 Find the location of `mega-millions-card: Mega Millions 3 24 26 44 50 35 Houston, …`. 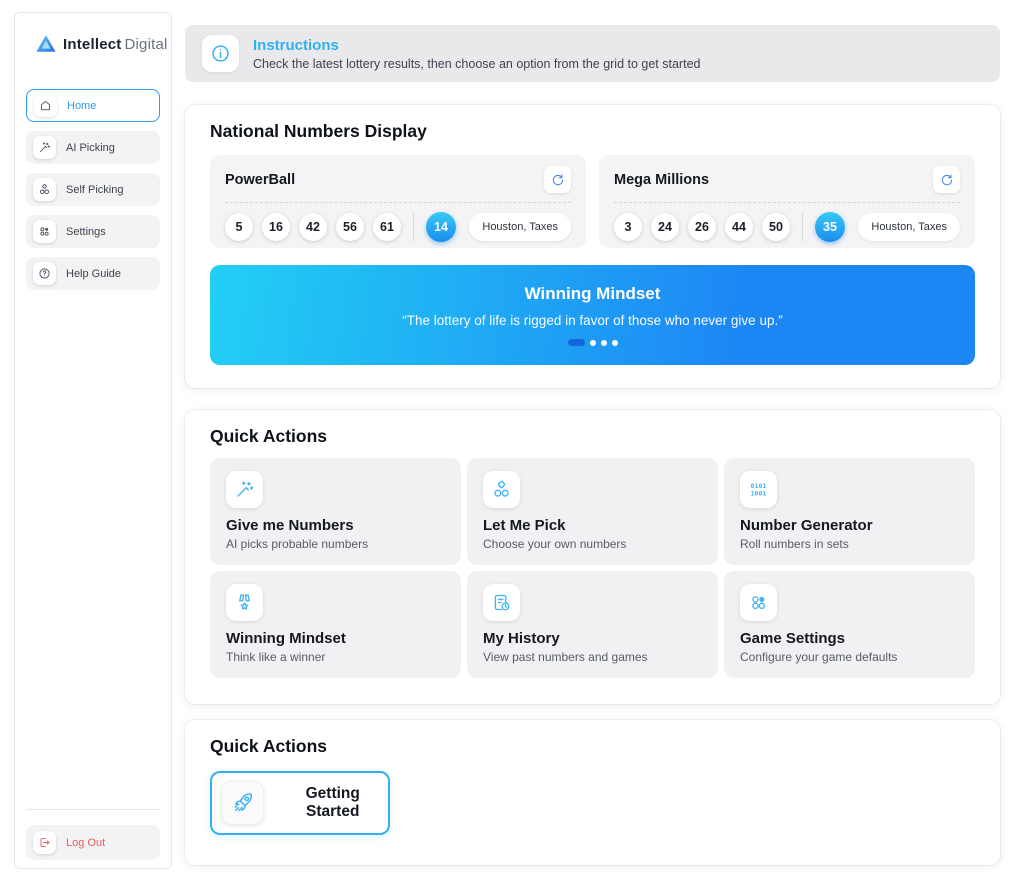

mega-millions-card: Mega Millions 3 24 26 44 50 35 Houston, … is located at coordinates (787, 201).